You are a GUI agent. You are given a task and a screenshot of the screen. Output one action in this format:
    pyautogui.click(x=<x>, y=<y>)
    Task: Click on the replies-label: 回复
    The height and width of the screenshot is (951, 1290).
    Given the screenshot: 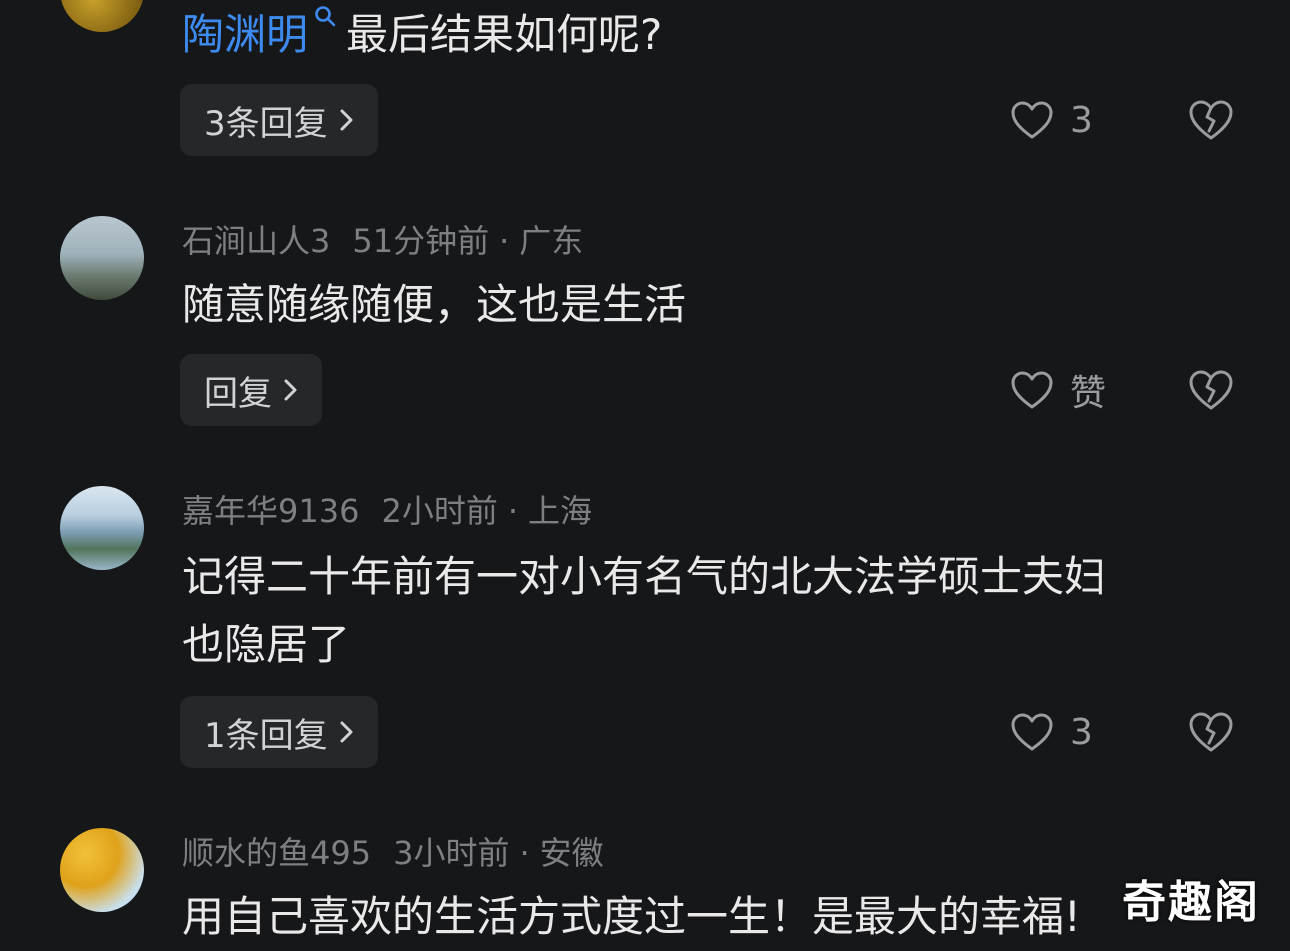 What is the action you would take?
    pyautogui.click(x=238, y=393)
    